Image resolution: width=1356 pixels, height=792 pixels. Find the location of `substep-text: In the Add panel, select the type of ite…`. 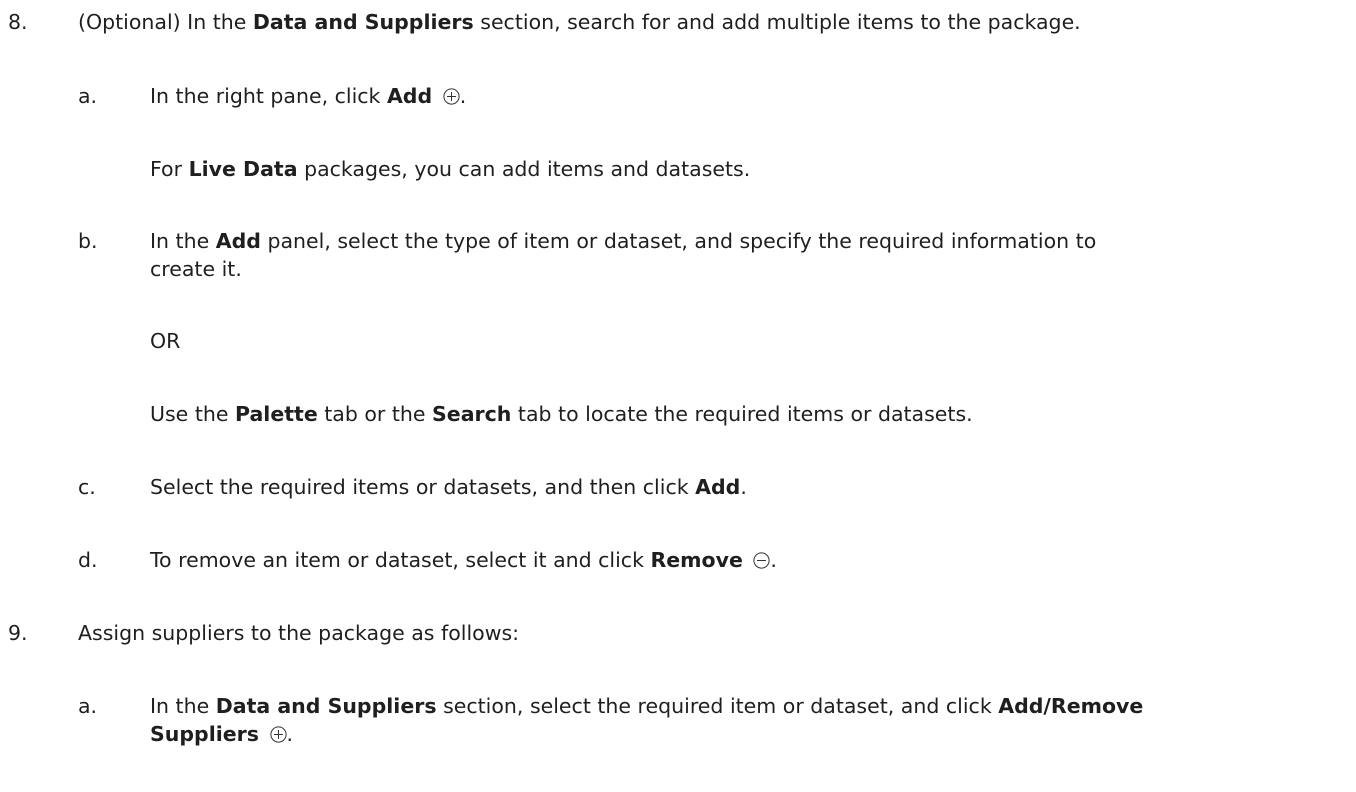

substep-text: In the Add panel, select the type of ite… is located at coordinates (623, 241).